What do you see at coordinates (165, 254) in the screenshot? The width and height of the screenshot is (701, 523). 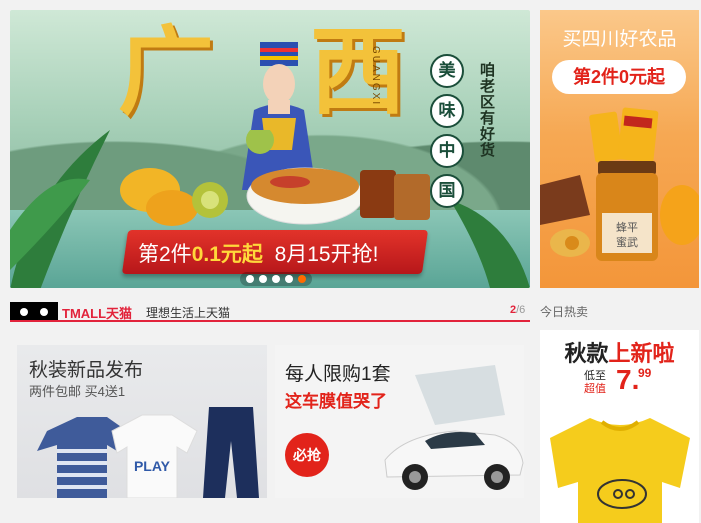 I see `promo-prefix: 第2件` at bounding box center [165, 254].